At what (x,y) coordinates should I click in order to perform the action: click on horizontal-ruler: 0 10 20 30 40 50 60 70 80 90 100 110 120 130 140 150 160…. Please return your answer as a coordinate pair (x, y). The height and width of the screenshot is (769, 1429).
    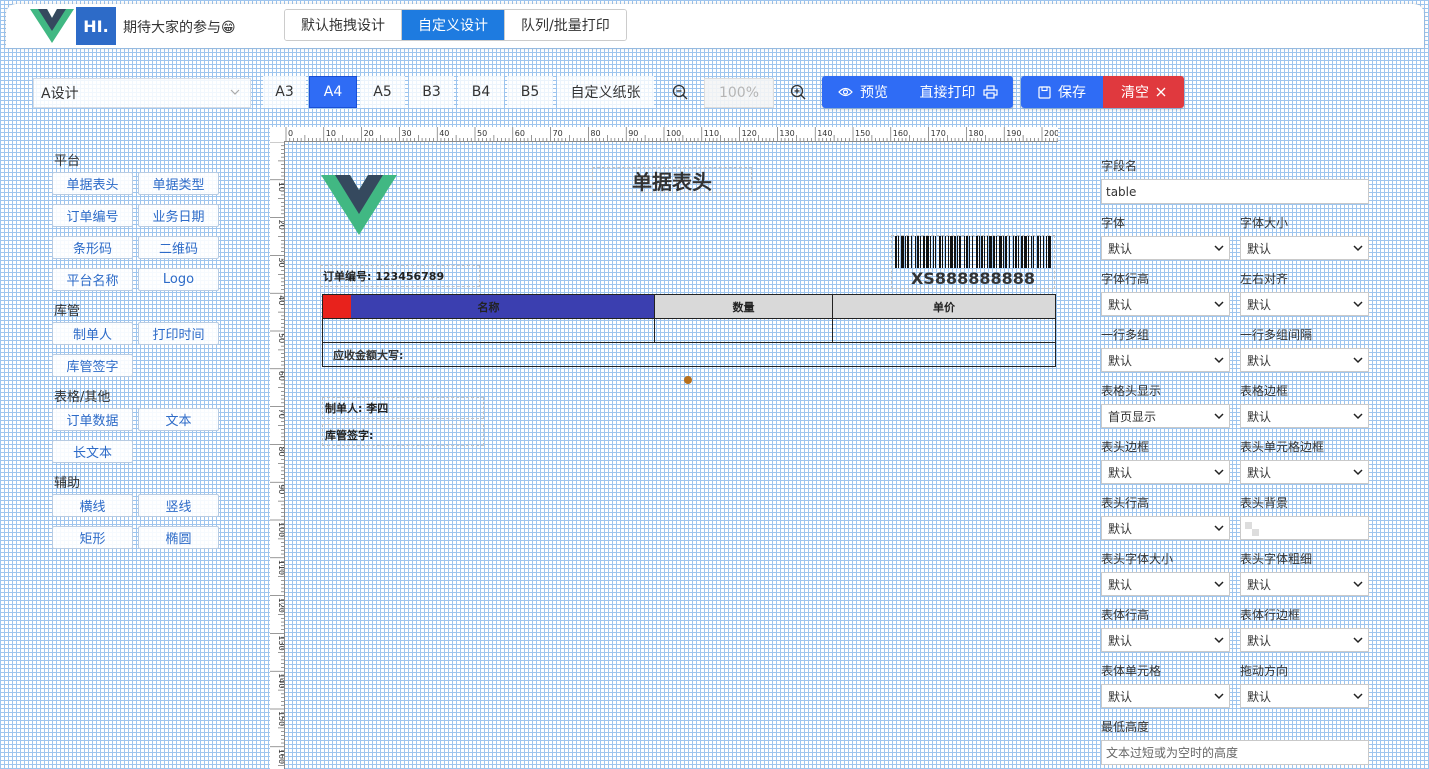
    Looking at the image, I should click on (671, 134).